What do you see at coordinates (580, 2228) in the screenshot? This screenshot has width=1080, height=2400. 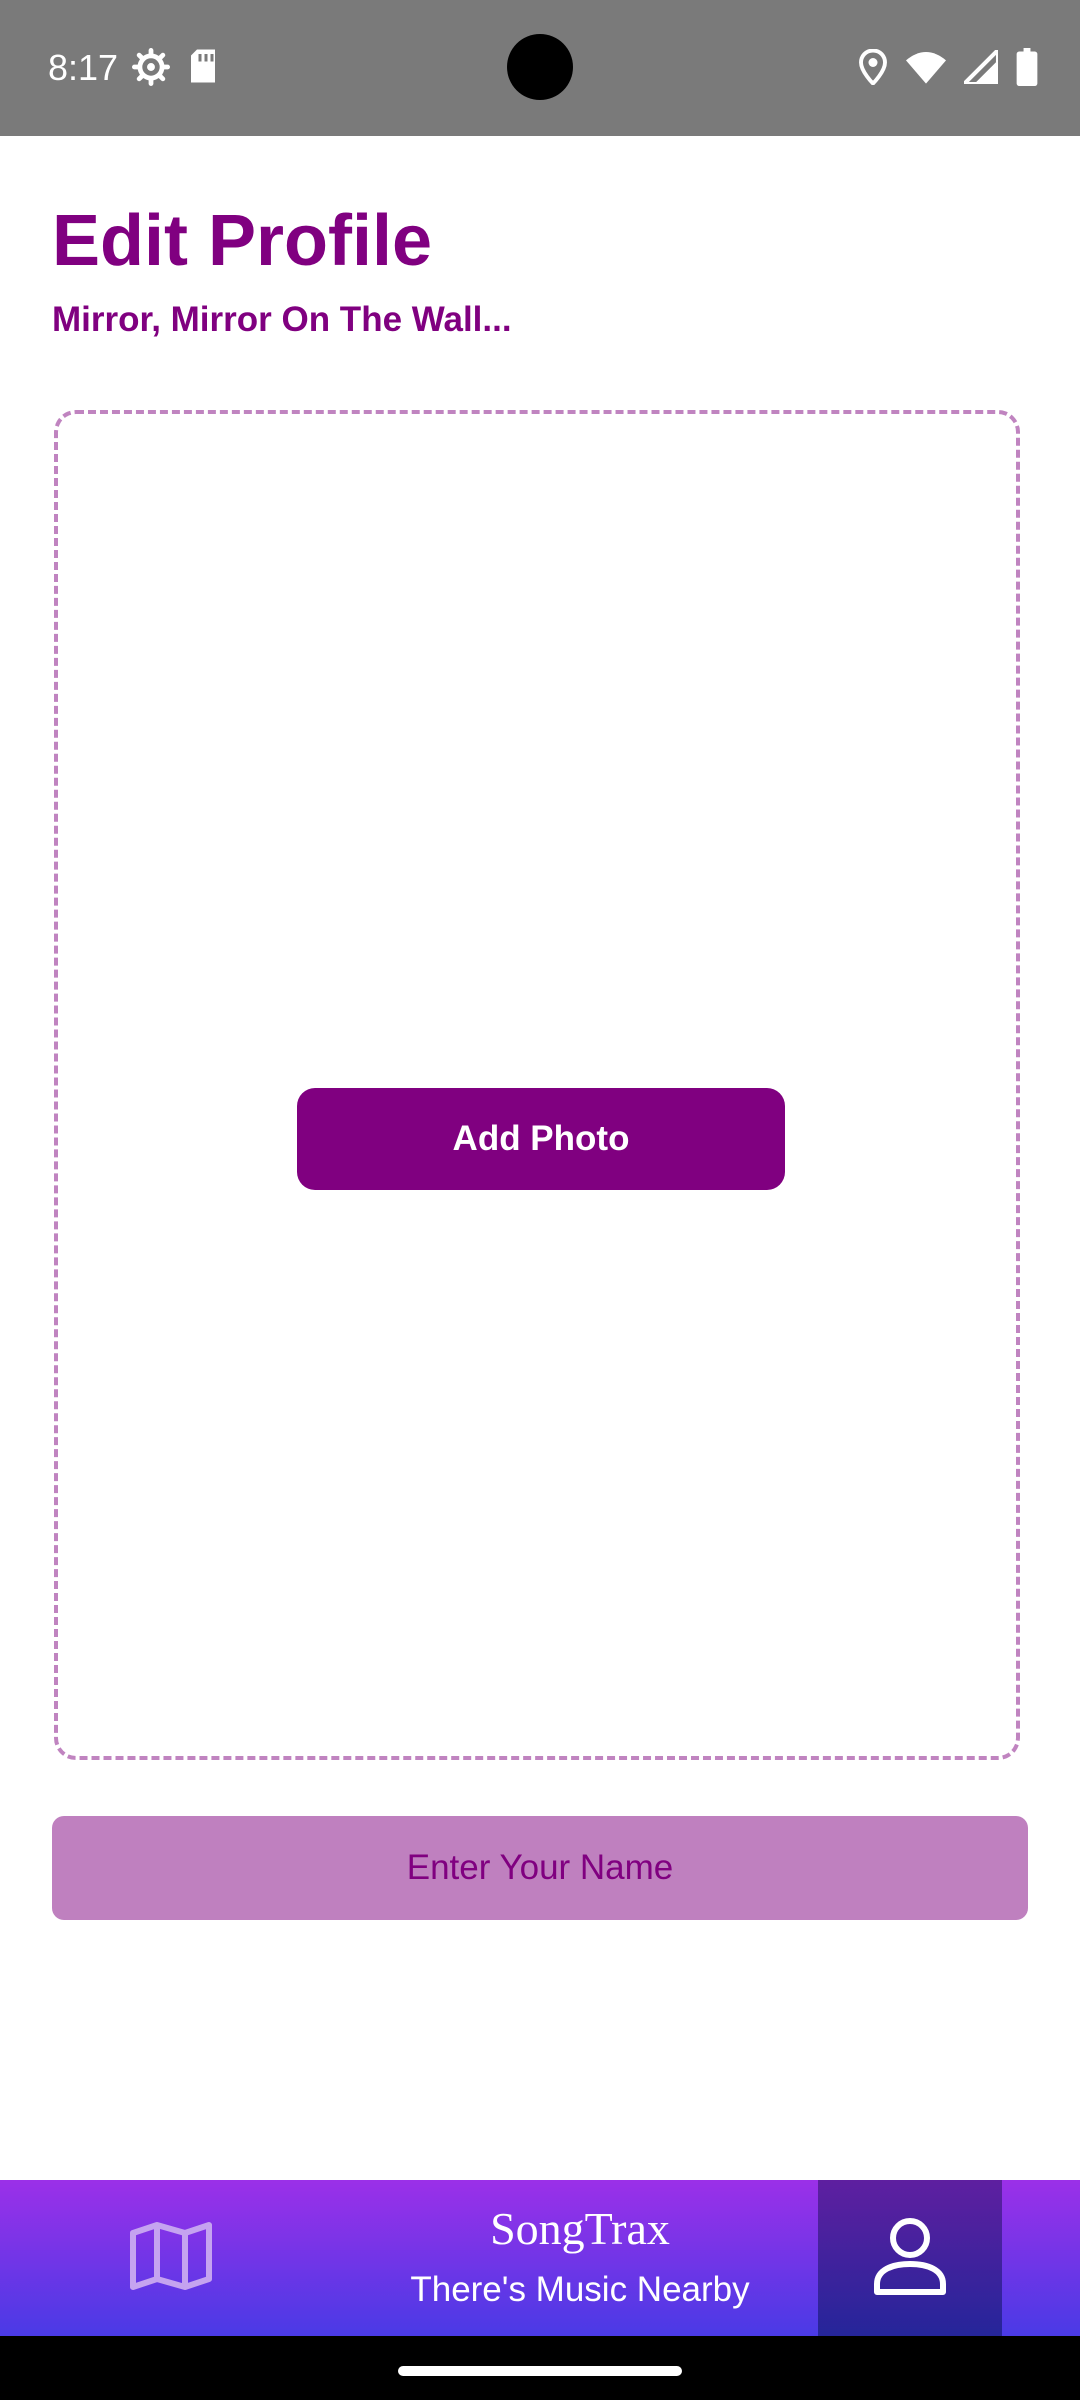 I see `brand-name: SongTrax` at bounding box center [580, 2228].